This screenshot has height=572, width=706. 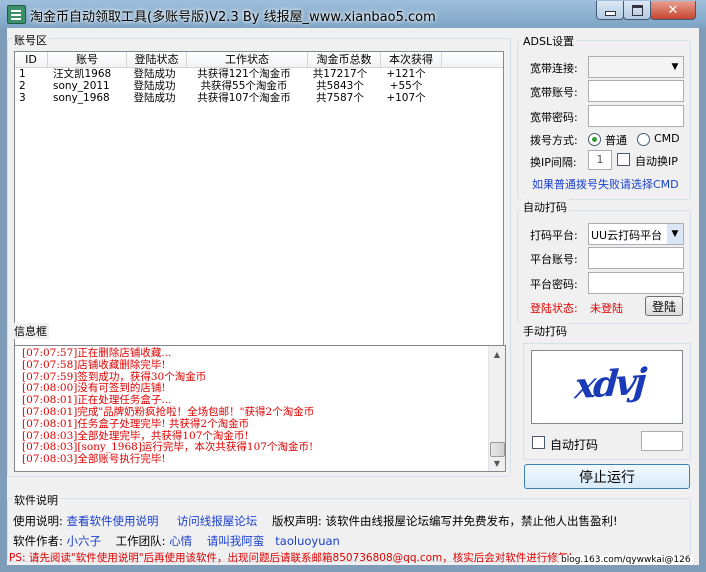 I want to click on dial-cmd-radio, so click(x=643, y=139).